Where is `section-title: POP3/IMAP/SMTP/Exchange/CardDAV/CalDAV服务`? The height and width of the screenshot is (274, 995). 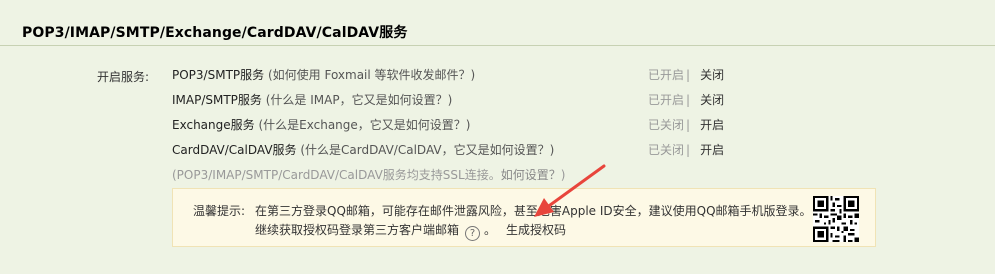 section-title: POP3/IMAP/SMTP/Exchange/CardDAV/CalDAV服务 is located at coordinates (215, 33).